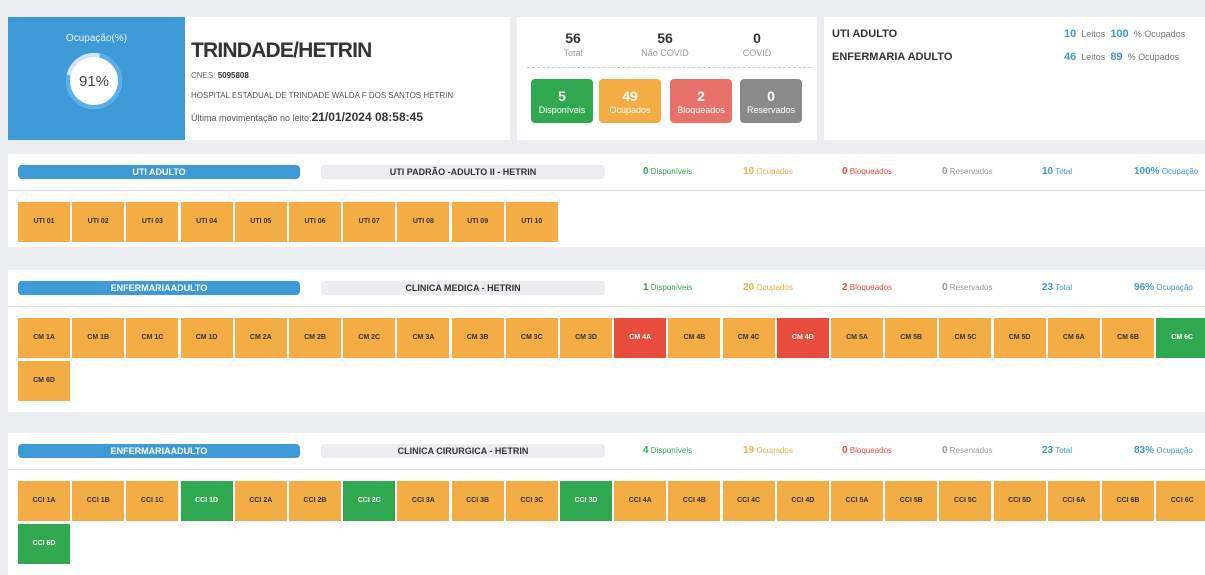  Describe the element at coordinates (771, 101) in the screenshot. I see `reserved-pill: 0 Reservados` at that location.